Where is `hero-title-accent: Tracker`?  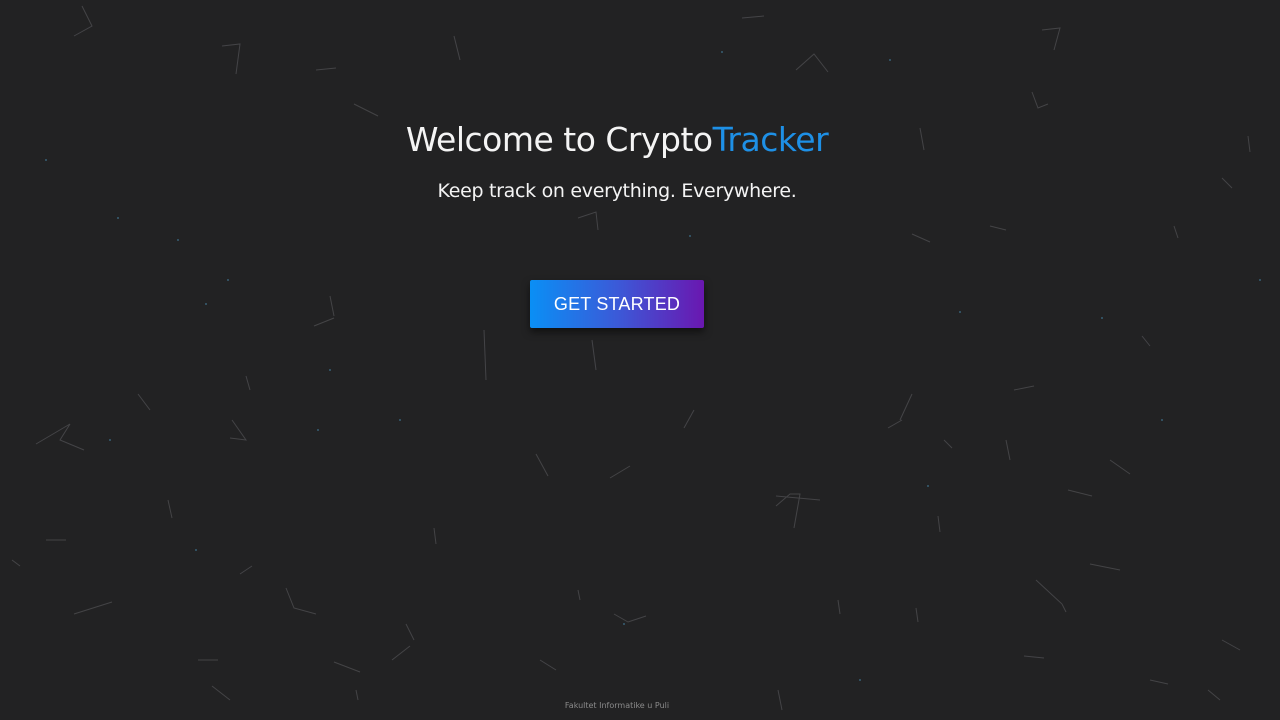 hero-title-accent: Tracker is located at coordinates (770, 139).